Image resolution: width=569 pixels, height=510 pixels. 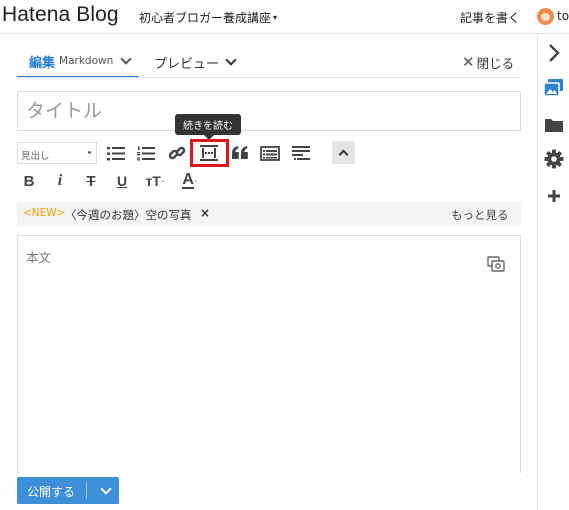 I want to click on footnote-button, so click(x=301, y=153).